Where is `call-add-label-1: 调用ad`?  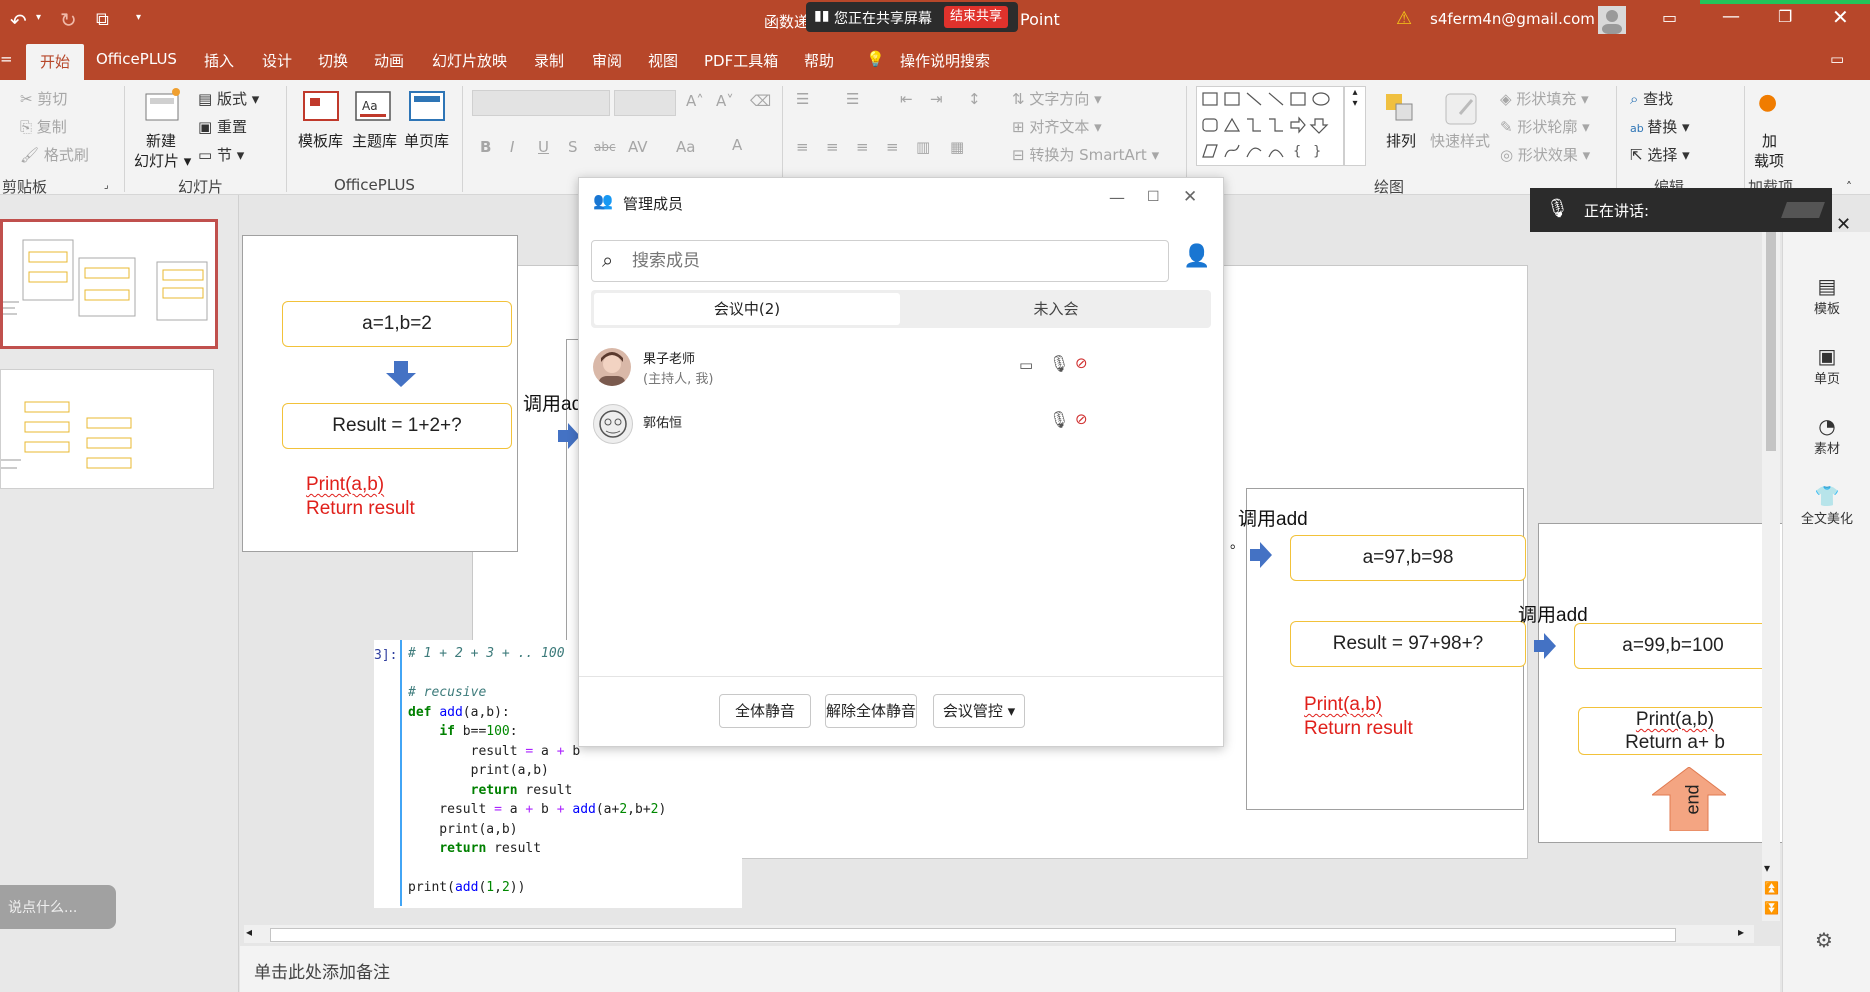
call-add-label-1: 调用ad is located at coordinates (552, 402).